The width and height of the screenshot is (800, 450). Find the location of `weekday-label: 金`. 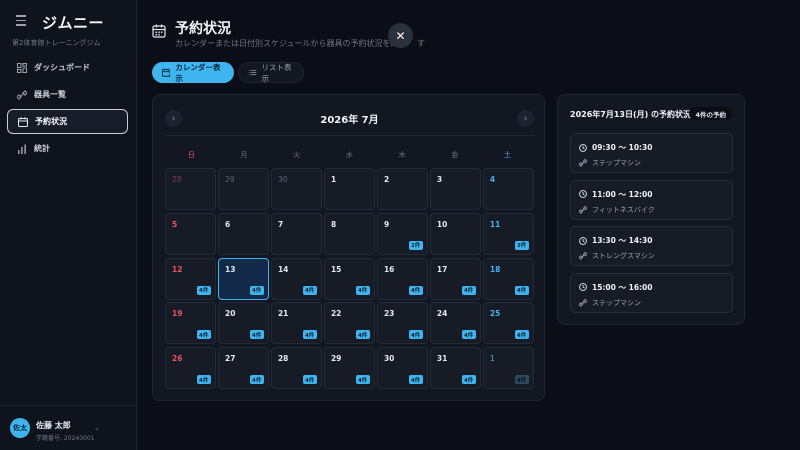

weekday-label: 金 is located at coordinates (455, 155).